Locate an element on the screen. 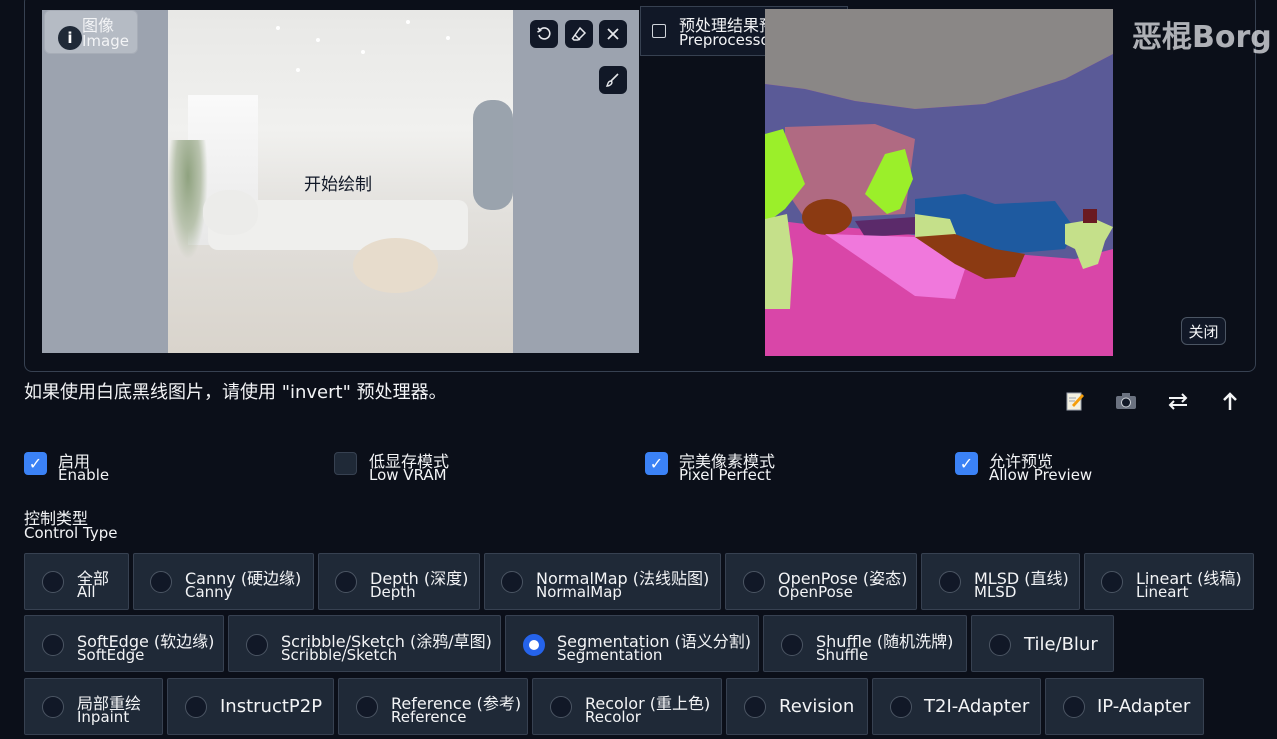 This screenshot has width=1277, height=739. option-label-en: SoftEdge is located at coordinates (111, 655).